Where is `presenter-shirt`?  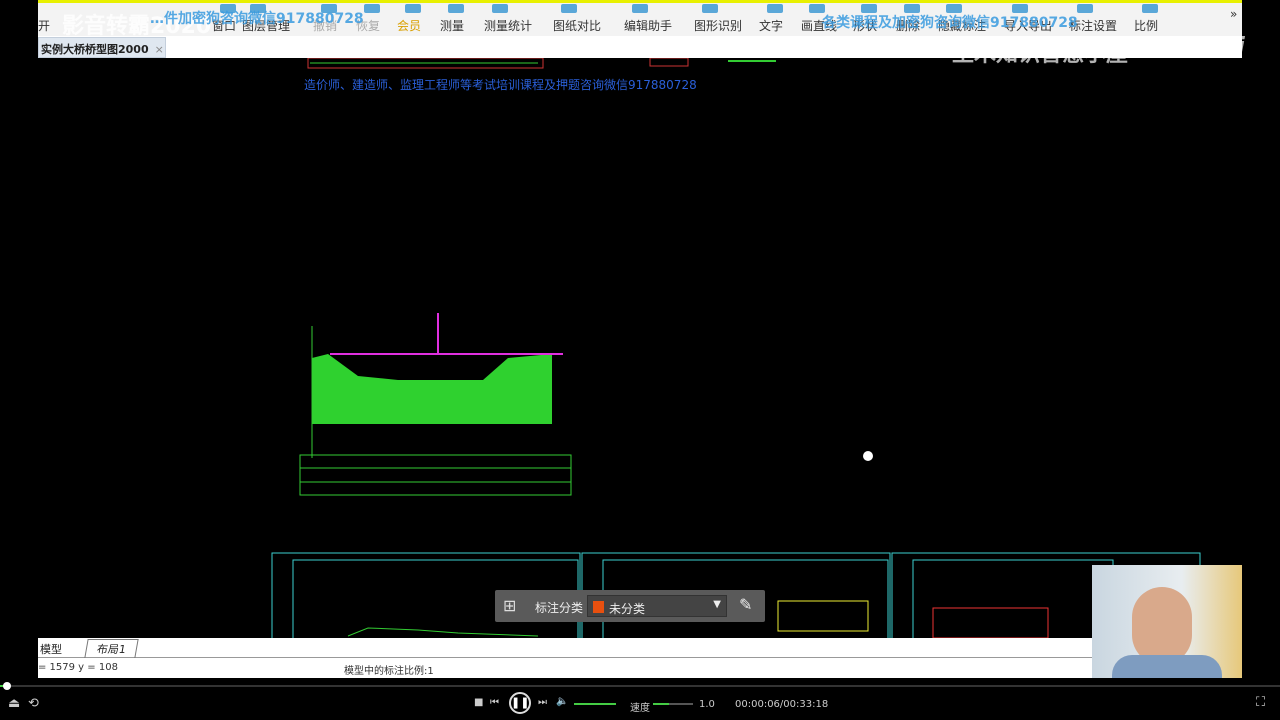
presenter-shirt is located at coordinates (1167, 666).